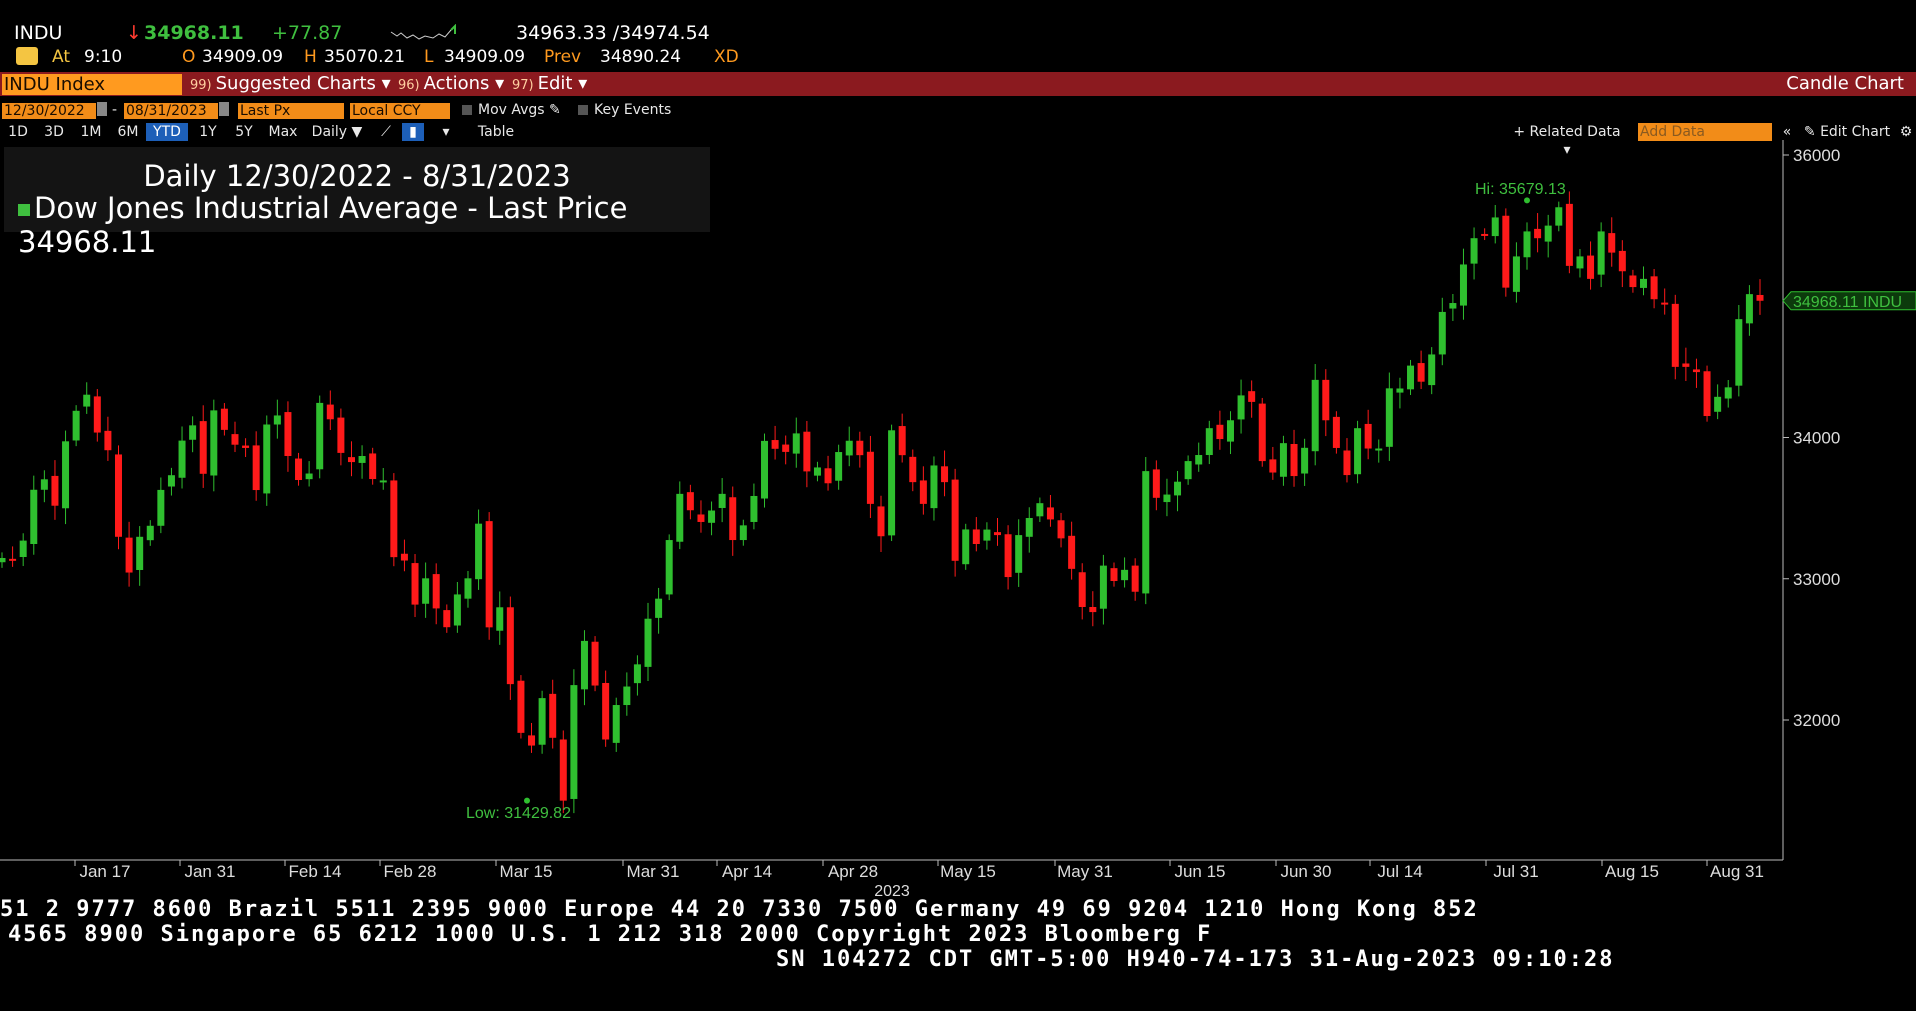  Describe the element at coordinates (283, 132) in the screenshot. I see `period-max: Max` at that location.